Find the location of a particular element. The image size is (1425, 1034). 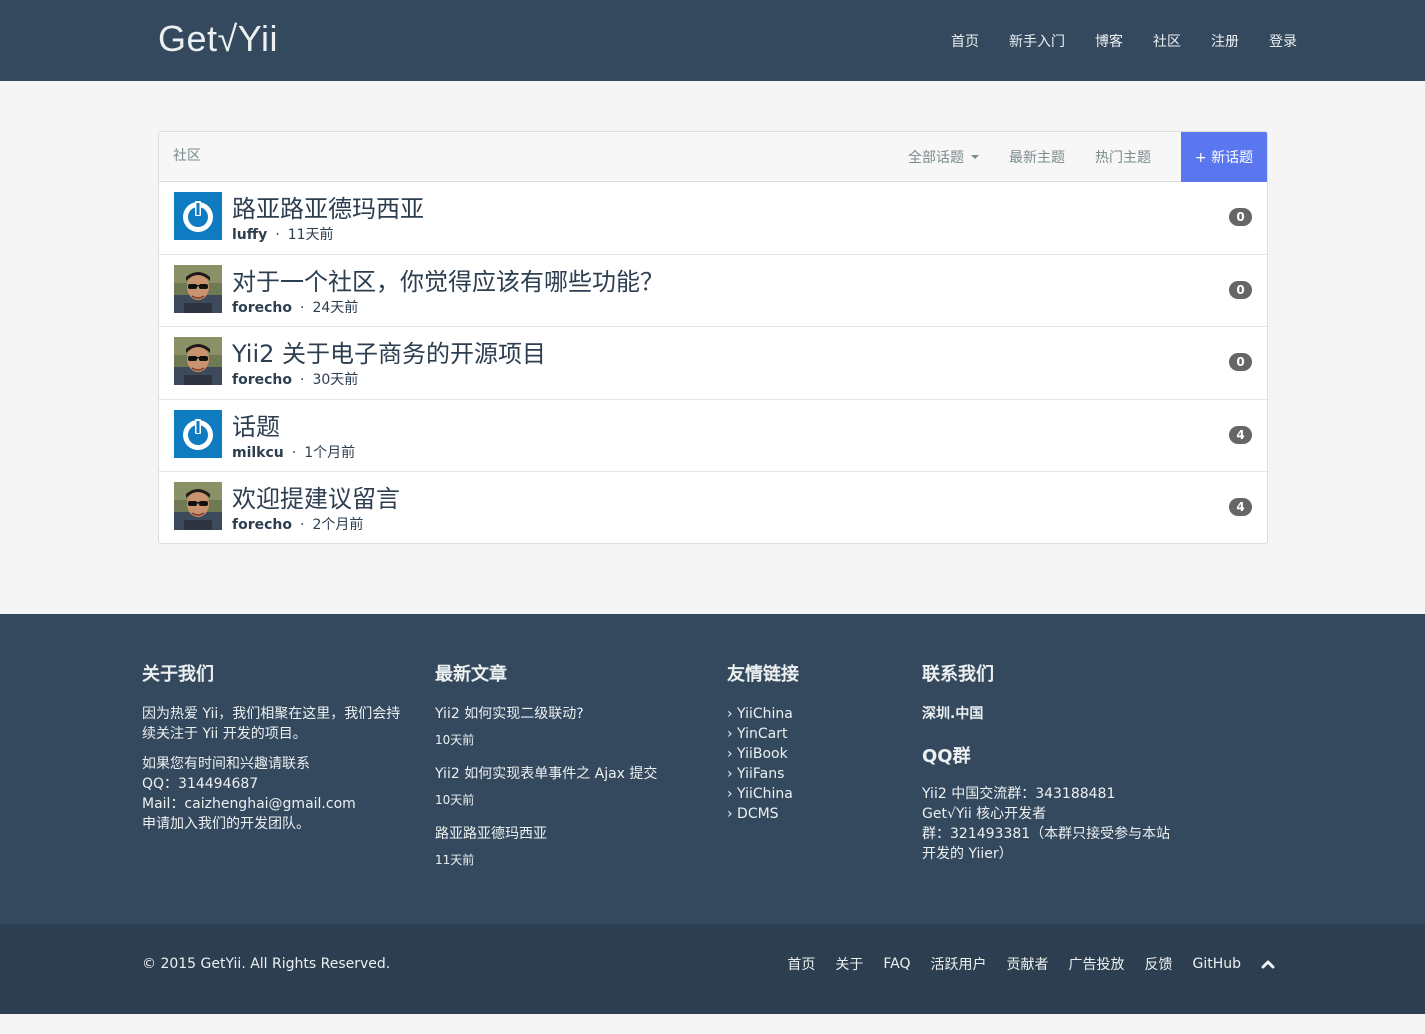

nav-community: 社区 is located at coordinates (1167, 41).